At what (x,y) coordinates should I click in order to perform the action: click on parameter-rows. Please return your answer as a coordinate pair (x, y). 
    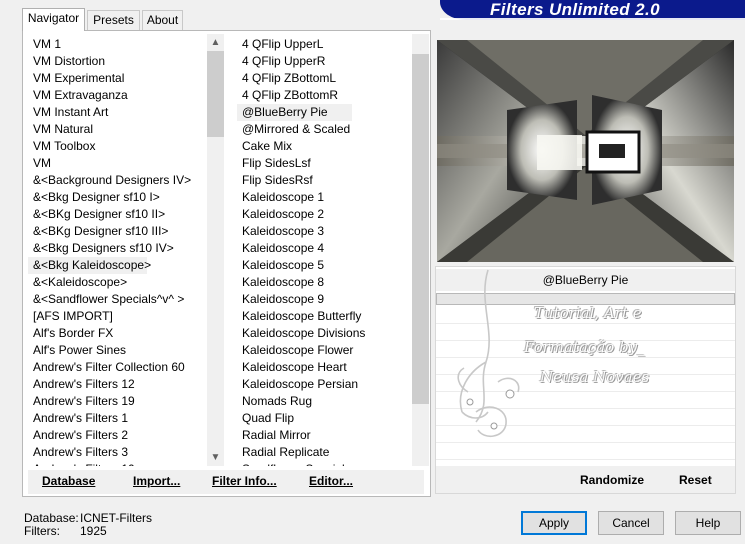
    Looking at the image, I should click on (585, 383).